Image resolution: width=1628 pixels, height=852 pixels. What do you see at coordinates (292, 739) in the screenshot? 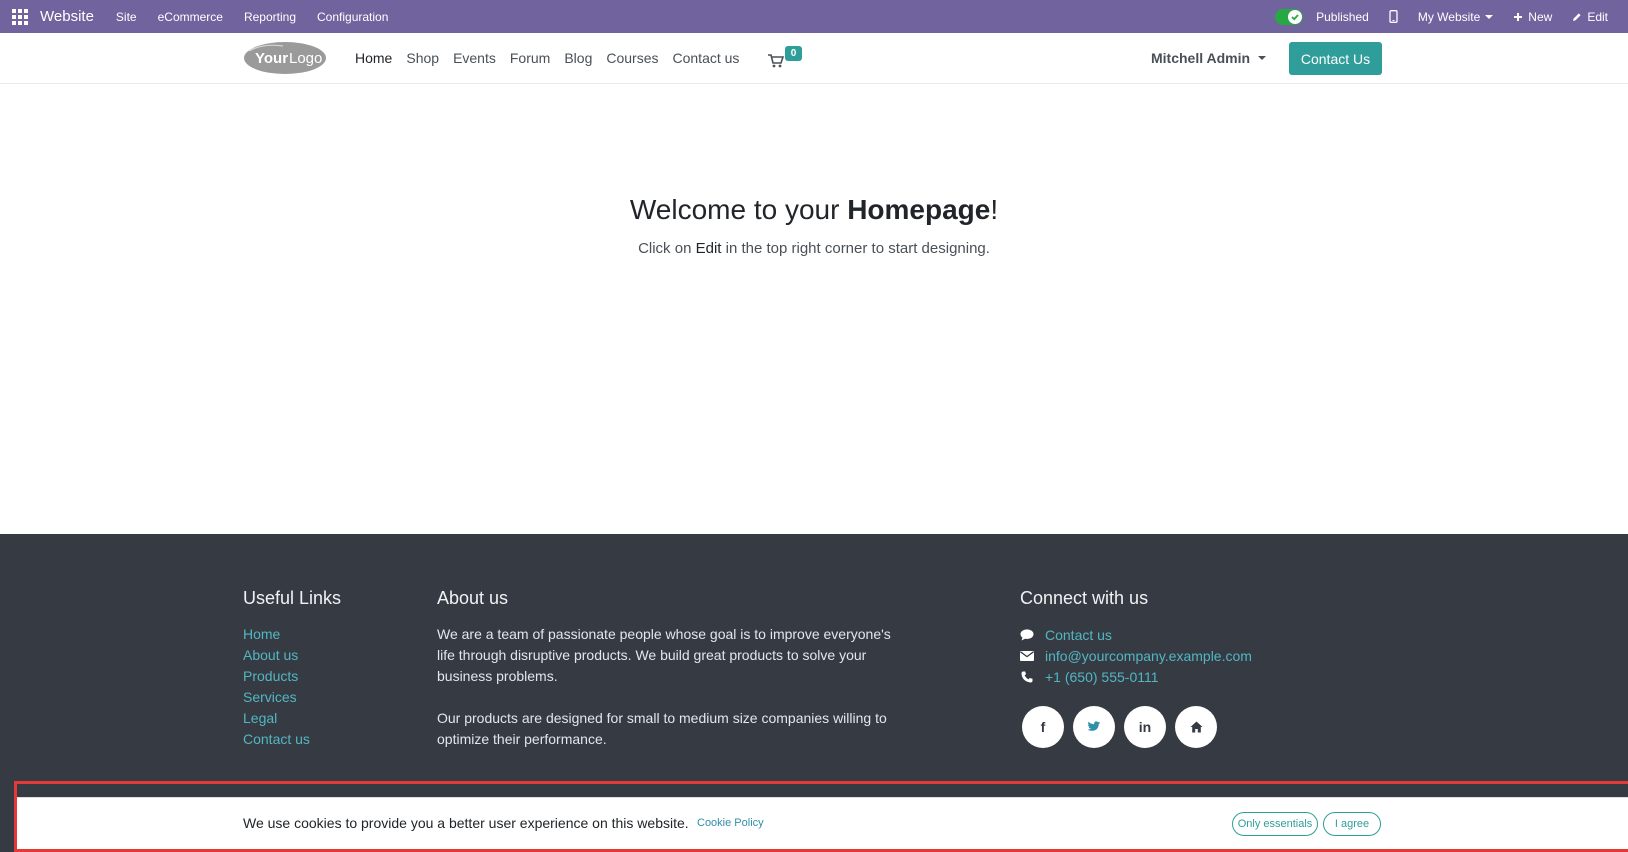
I see `footer-link-contact-us: Contact us` at bounding box center [292, 739].